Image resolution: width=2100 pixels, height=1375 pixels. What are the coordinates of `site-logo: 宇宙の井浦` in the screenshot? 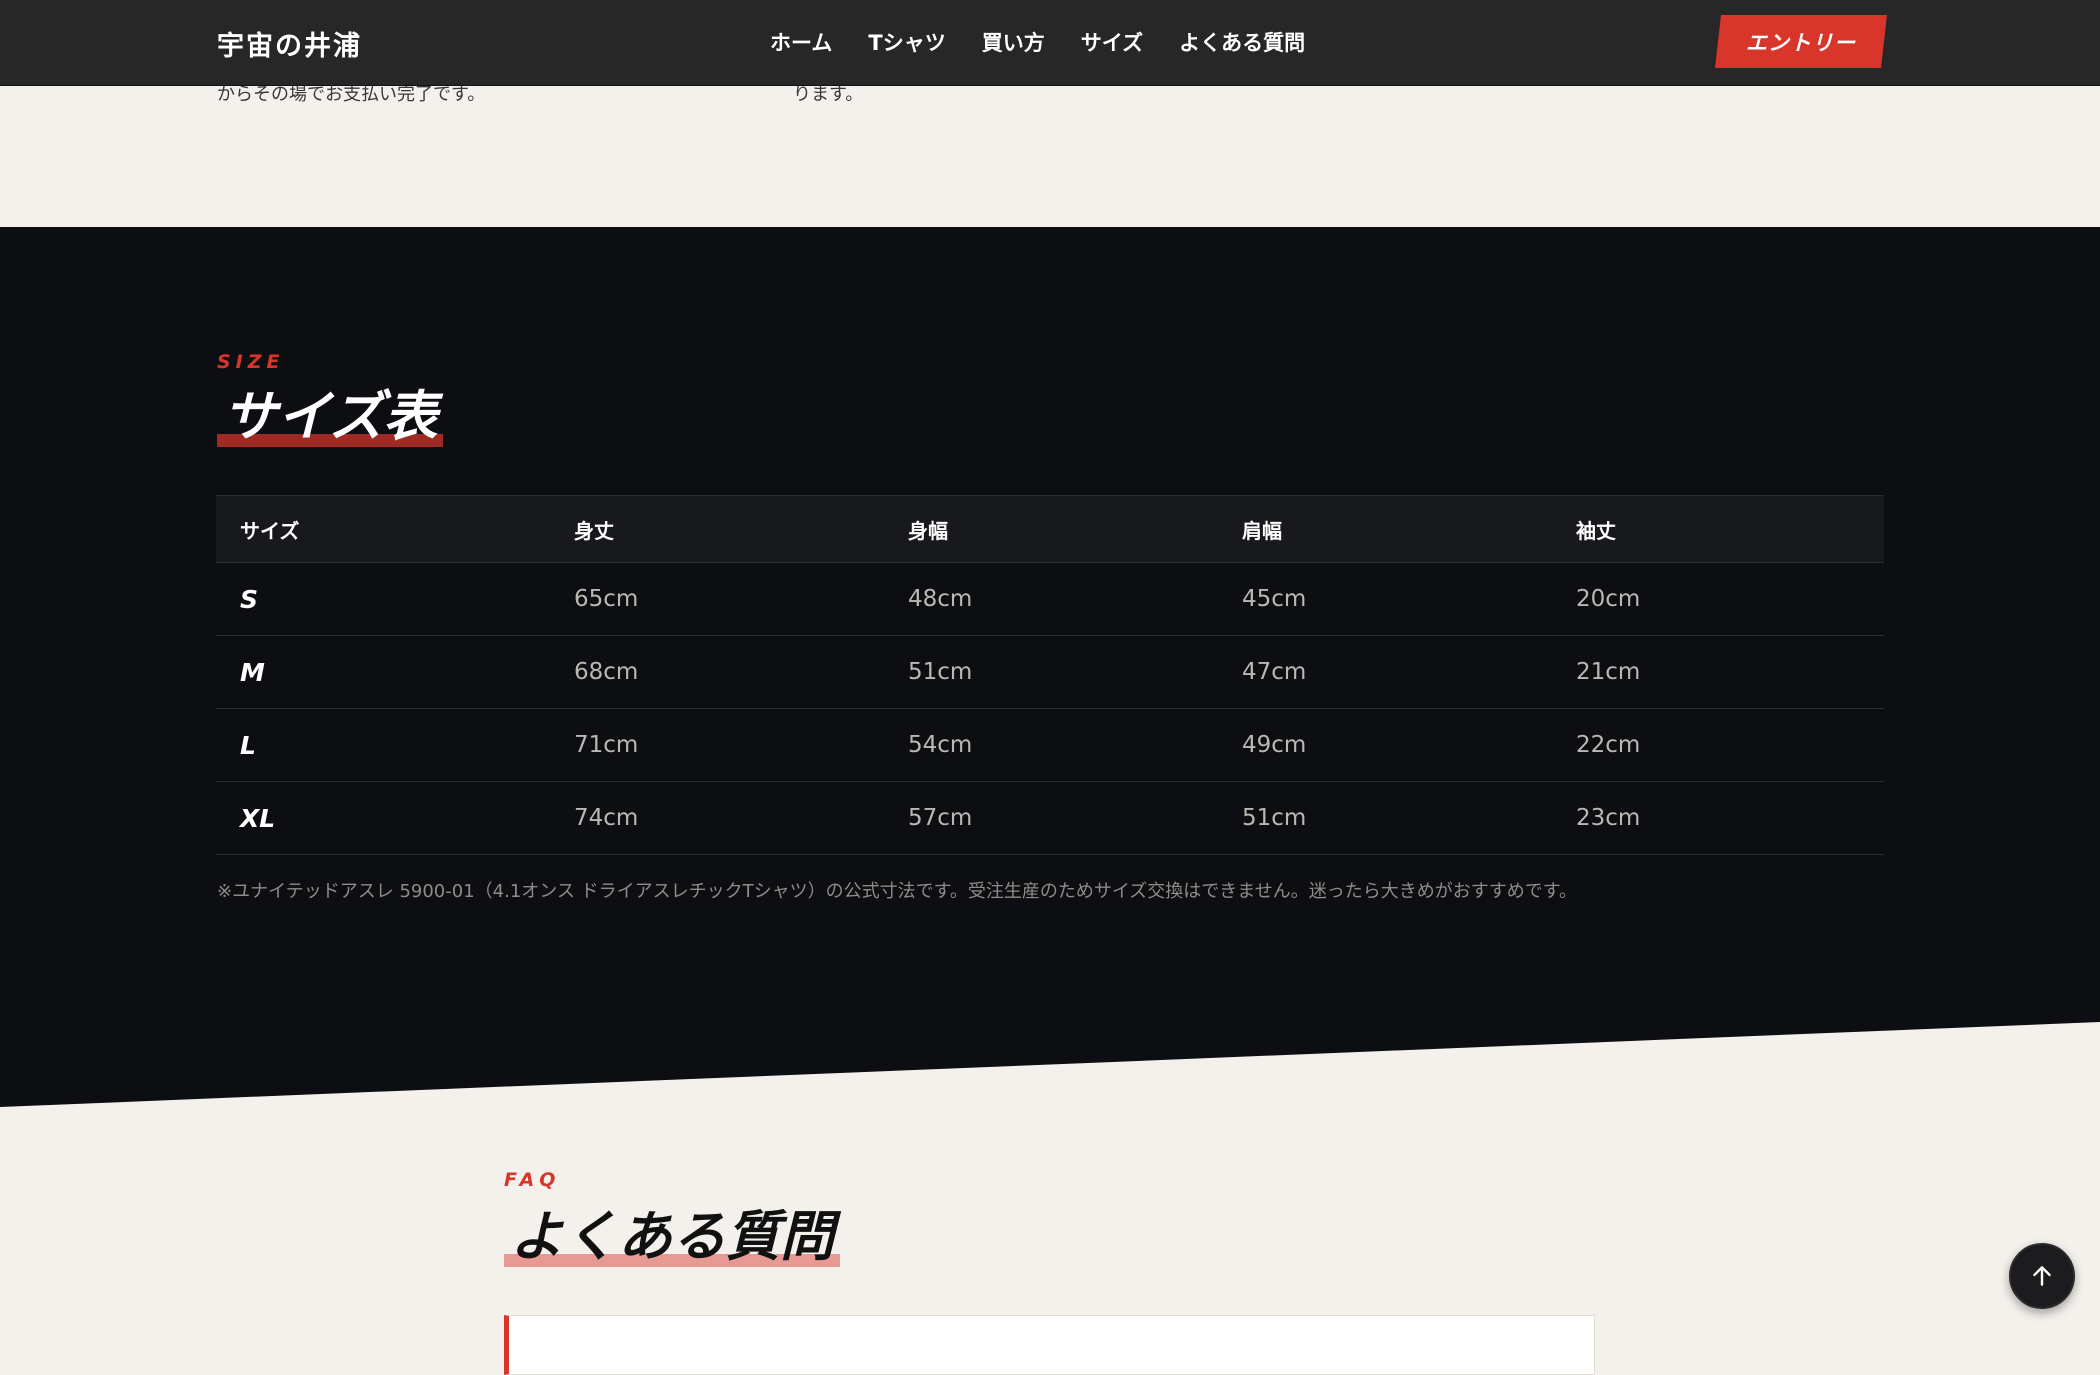 It's located at (289, 43).